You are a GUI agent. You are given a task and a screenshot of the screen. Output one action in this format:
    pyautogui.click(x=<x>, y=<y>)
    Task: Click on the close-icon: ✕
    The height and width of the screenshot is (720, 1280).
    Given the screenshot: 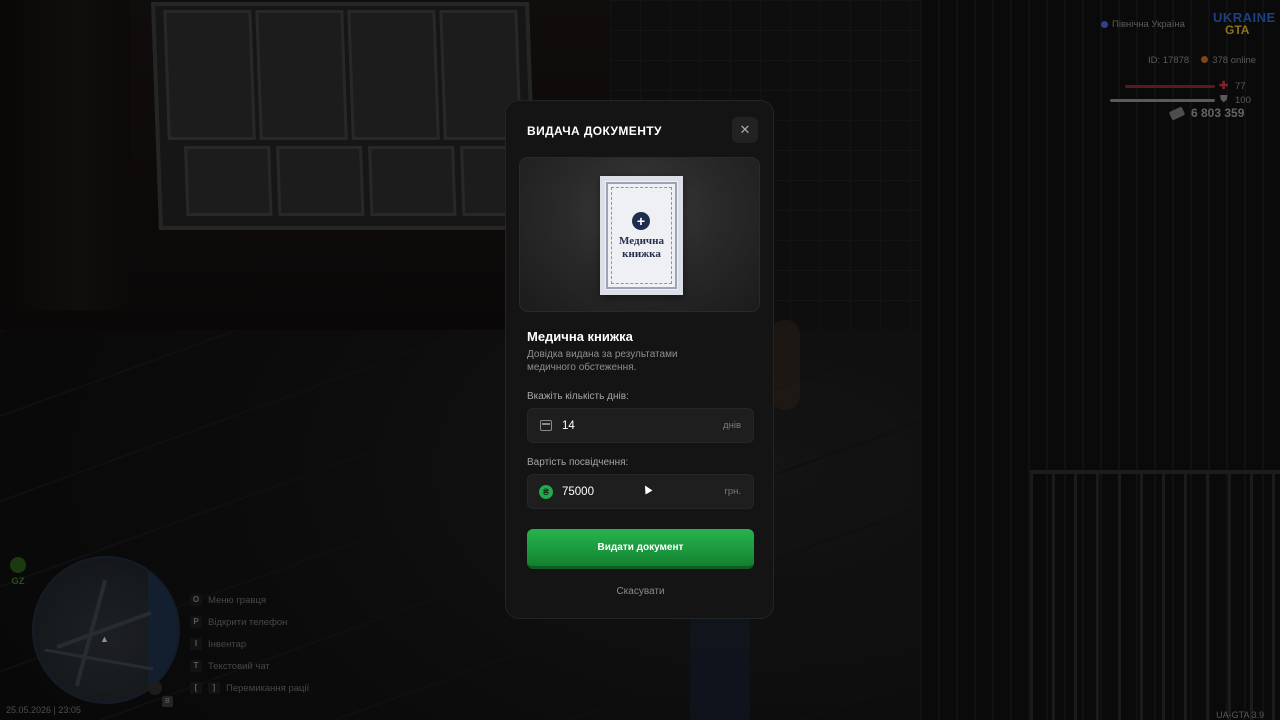 What is the action you would take?
    pyautogui.click(x=745, y=129)
    